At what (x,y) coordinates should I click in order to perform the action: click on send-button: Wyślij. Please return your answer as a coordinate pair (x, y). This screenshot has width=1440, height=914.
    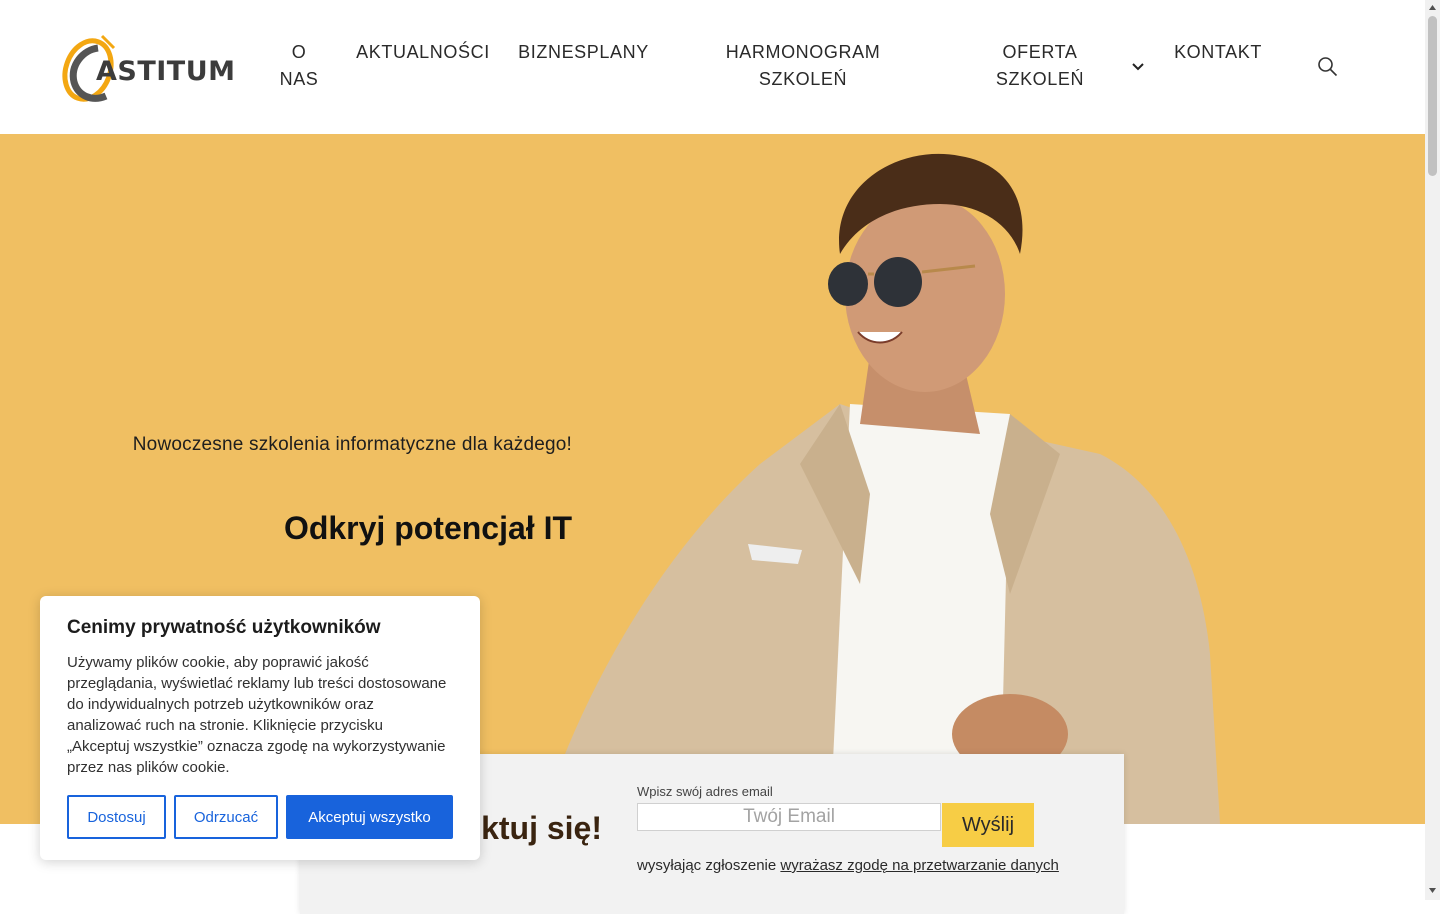
    Looking at the image, I should click on (988, 825).